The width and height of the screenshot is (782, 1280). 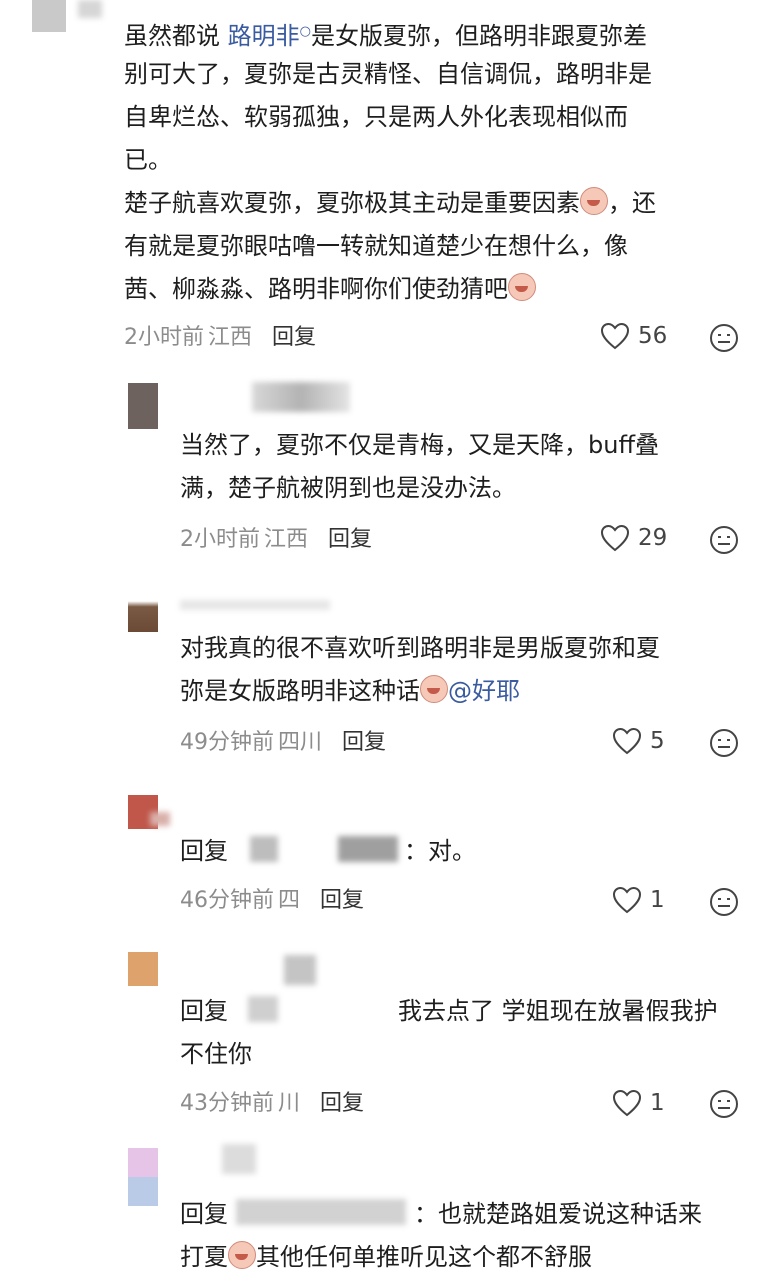 I want to click on comment-line: 虽然都说 路明非○是女版夏弥，但路明非跟夏弥差, so click(x=385, y=36).